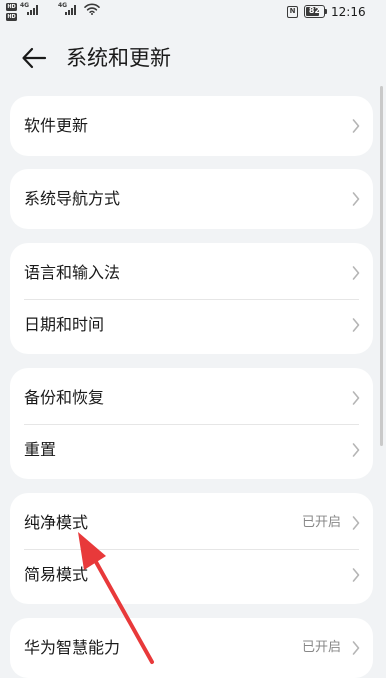 Image resolution: width=386 pixels, height=678 pixels. Describe the element at coordinates (56, 574) in the screenshot. I see `row-label: 简易模式` at that location.